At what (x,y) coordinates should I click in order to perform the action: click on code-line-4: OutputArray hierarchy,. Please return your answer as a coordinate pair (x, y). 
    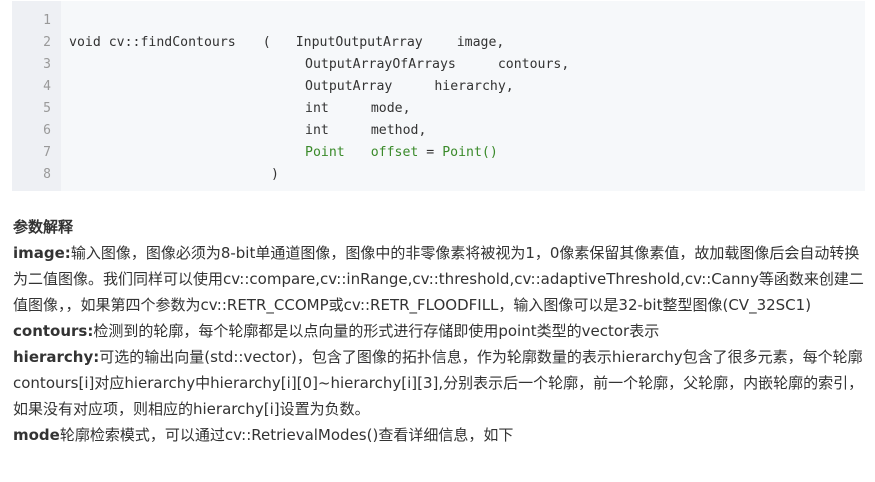
    Looking at the image, I should click on (467, 87).